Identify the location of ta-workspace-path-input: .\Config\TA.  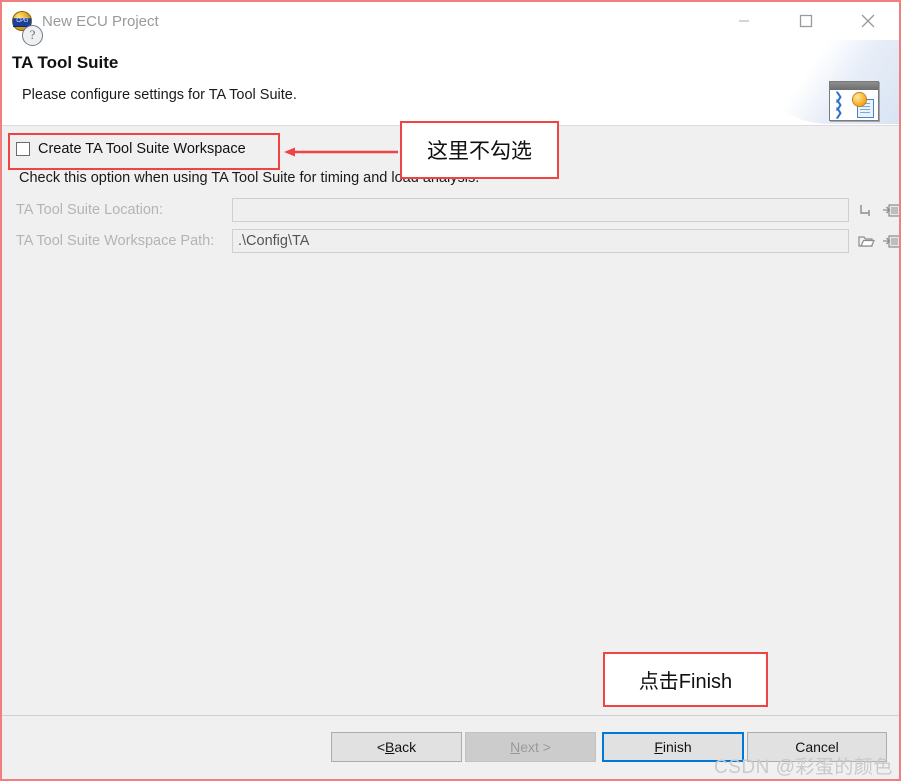
(540, 241).